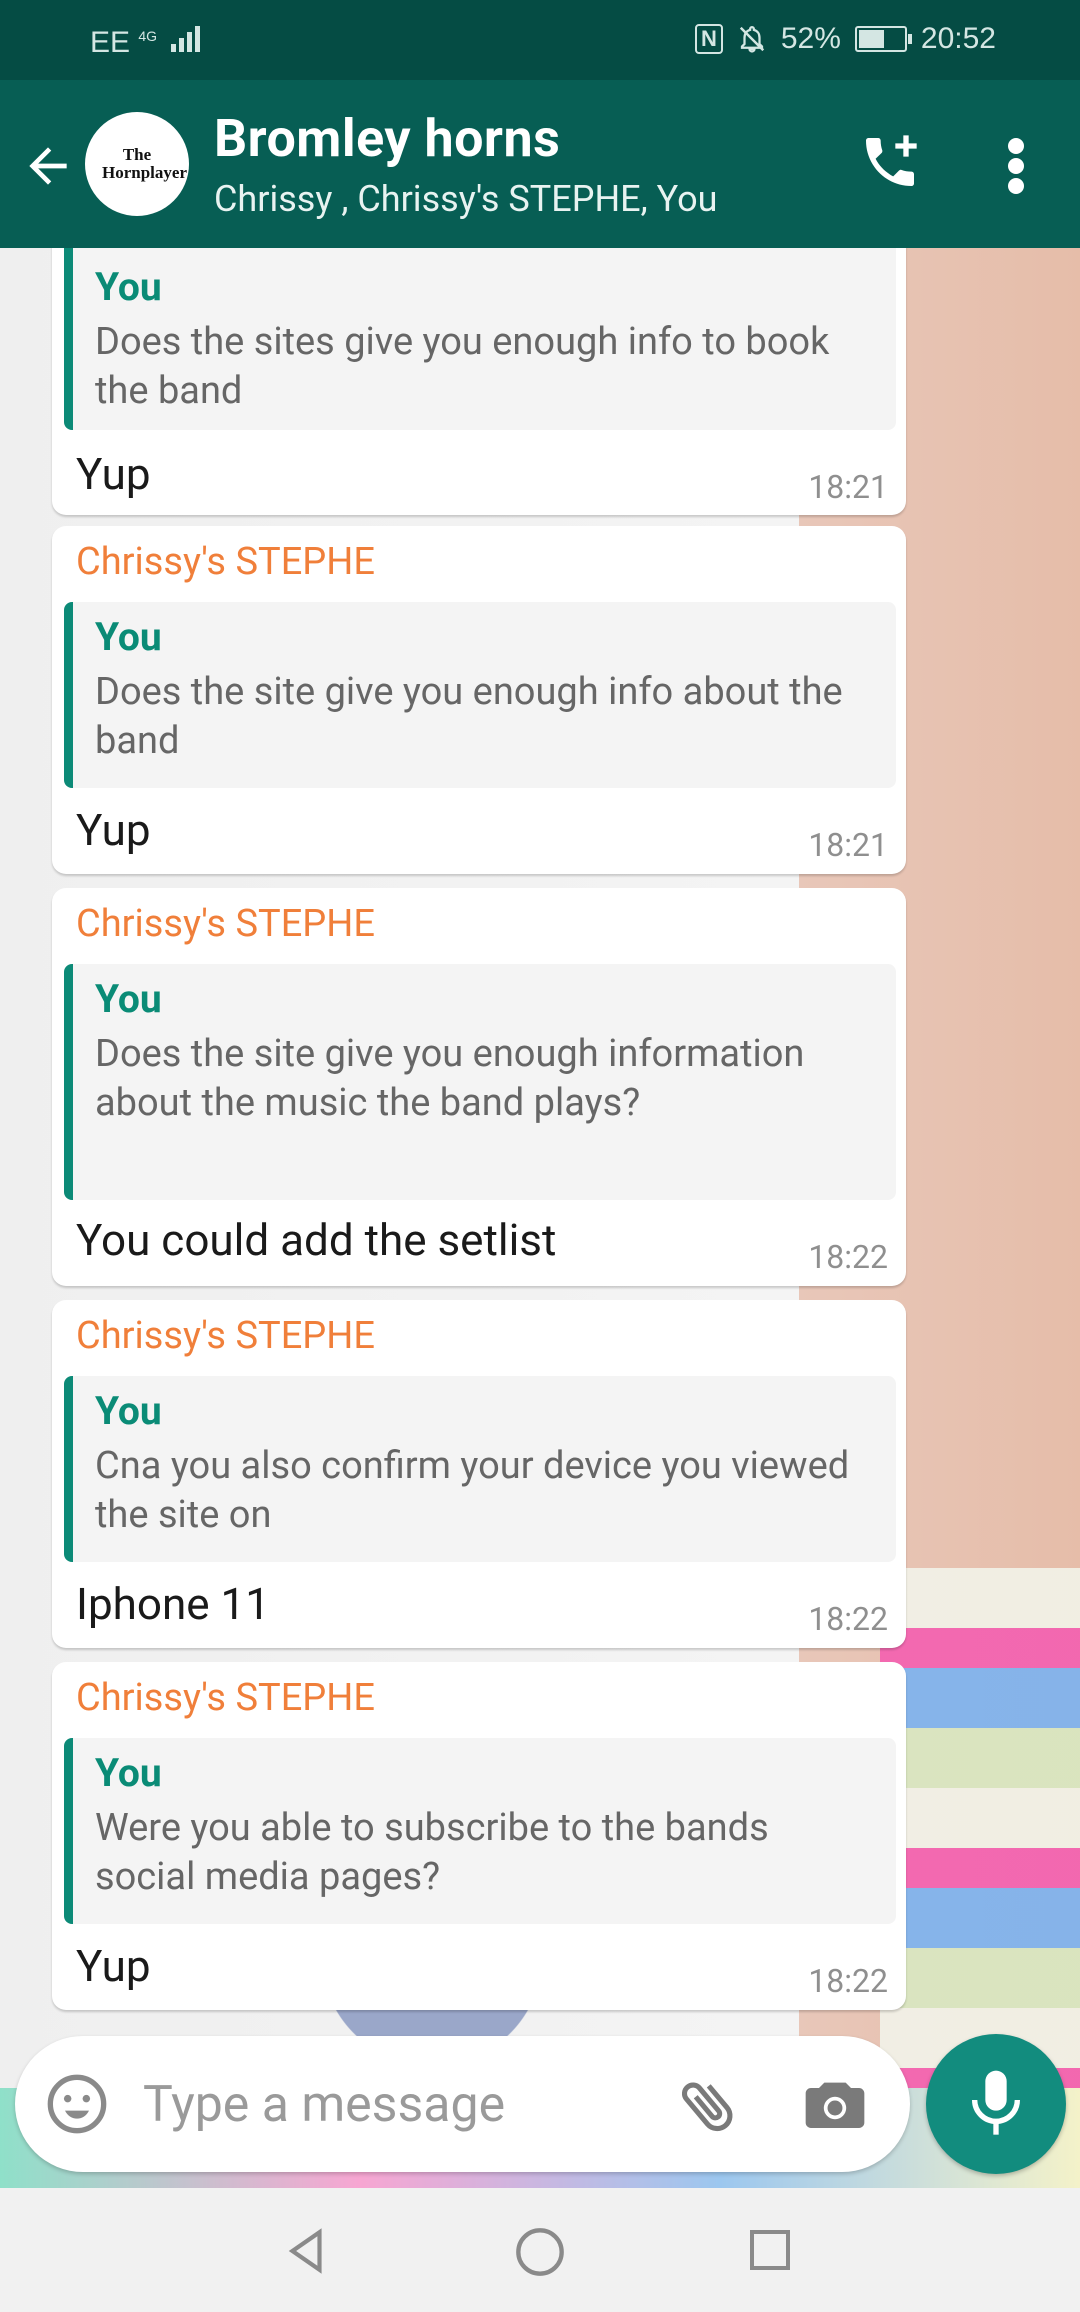  Describe the element at coordinates (324, 2105) in the screenshot. I see `message-input: Type a message` at that location.